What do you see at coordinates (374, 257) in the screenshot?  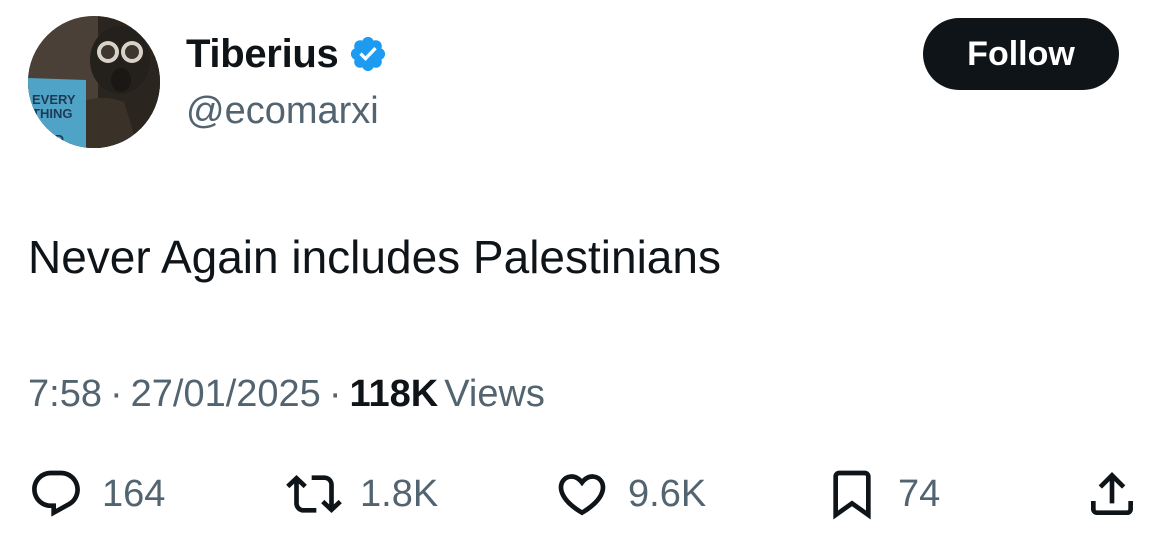 I see `tweet-text: Never Again includes Palestinians` at bounding box center [374, 257].